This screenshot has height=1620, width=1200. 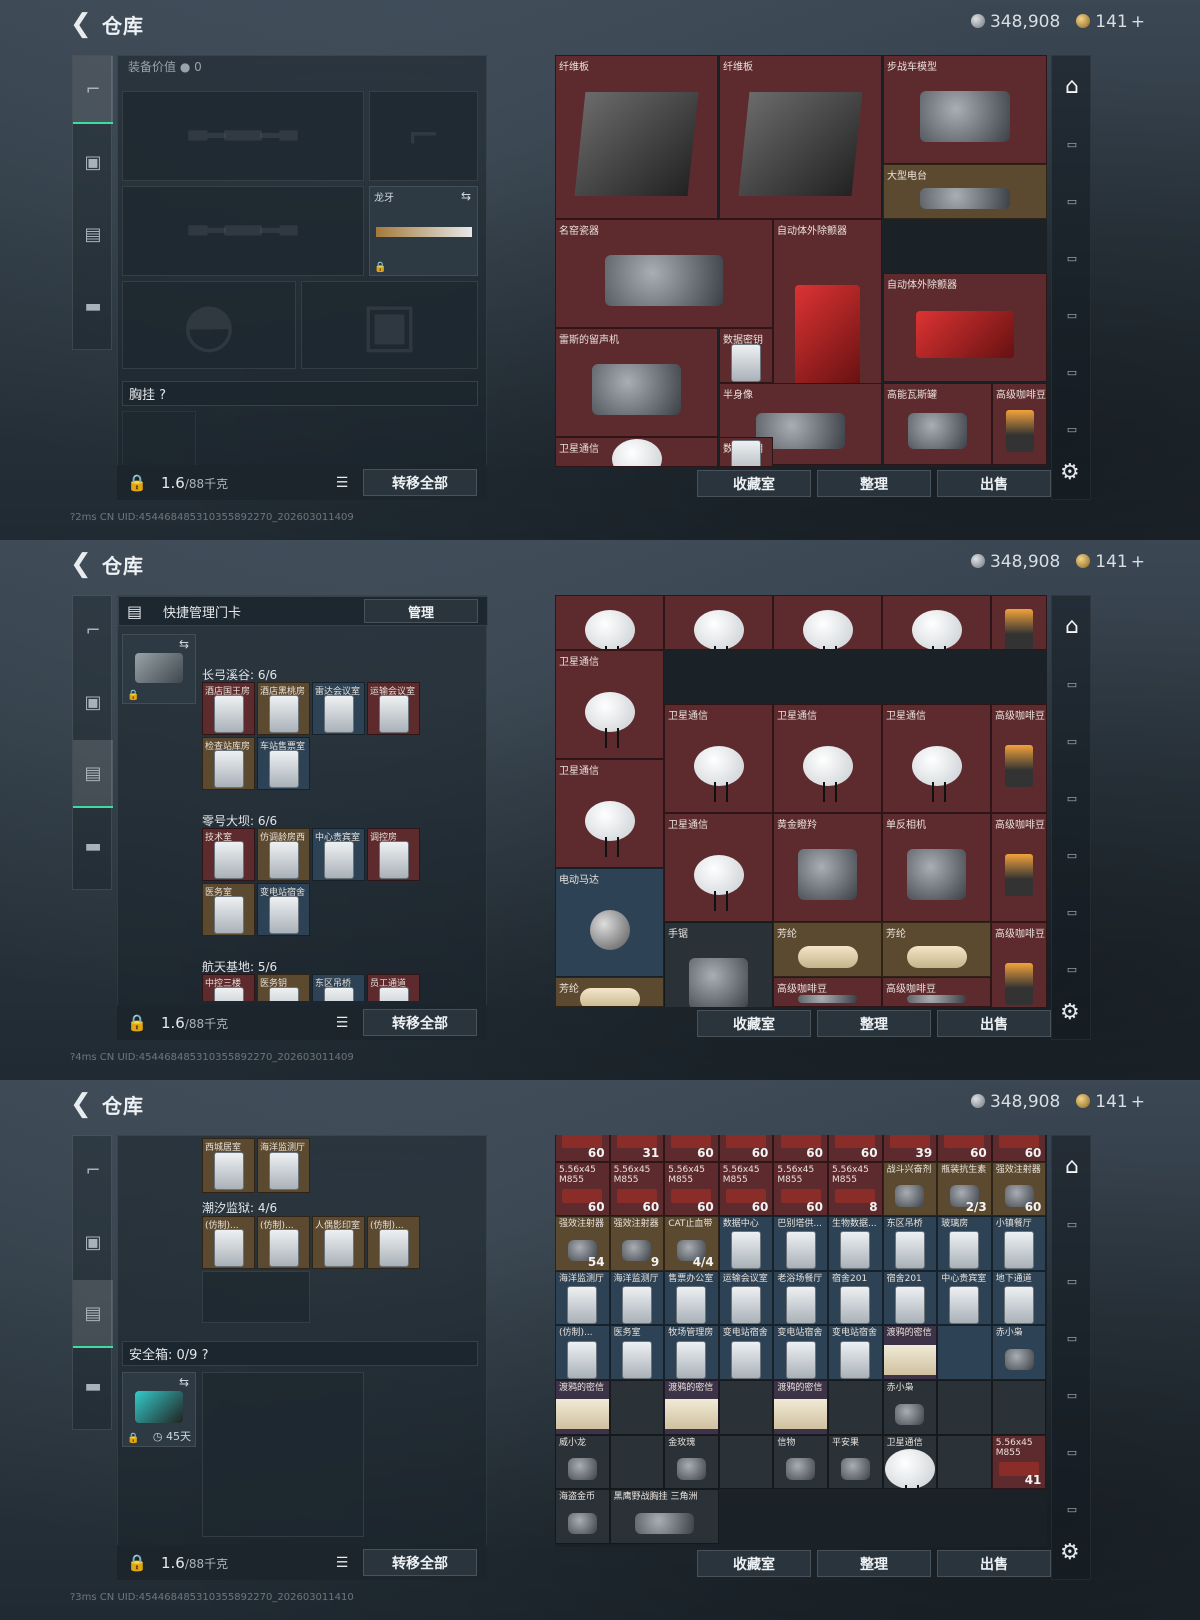 I want to click on collection-room-button: 收藏室, so click(x=754, y=483).